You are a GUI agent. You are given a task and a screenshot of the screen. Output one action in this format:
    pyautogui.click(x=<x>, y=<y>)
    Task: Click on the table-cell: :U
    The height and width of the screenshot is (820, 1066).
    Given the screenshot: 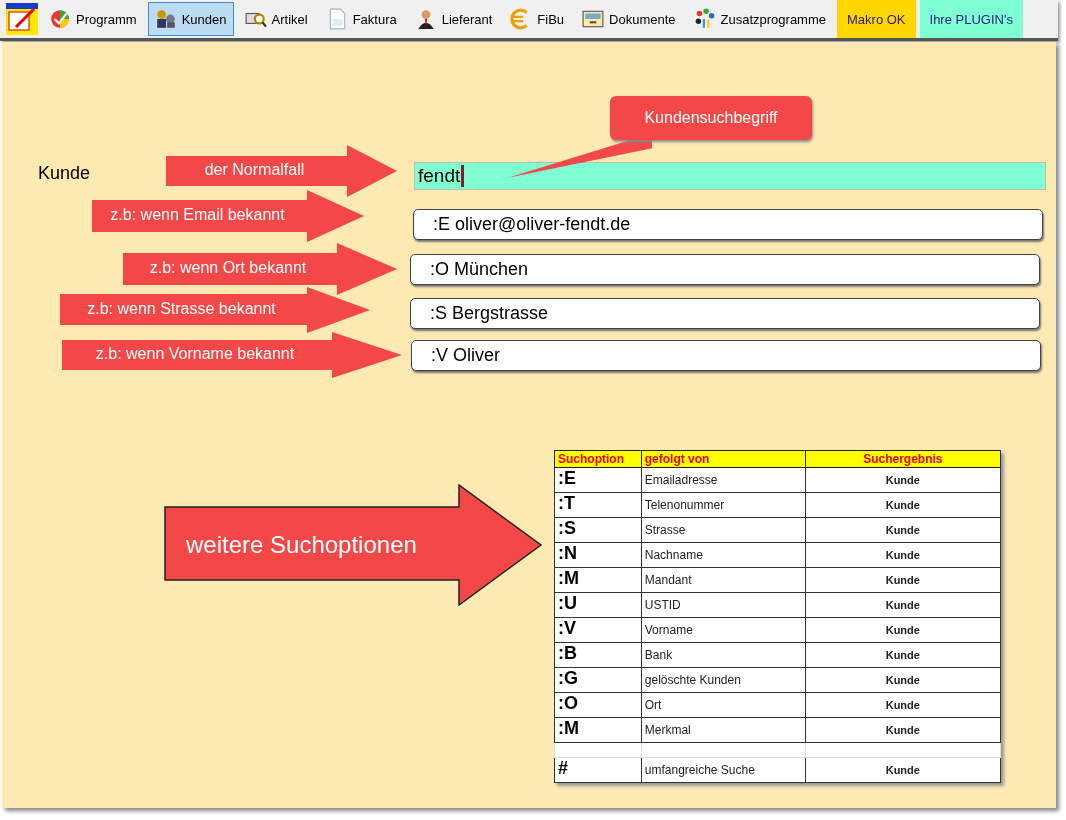 What is the action you would take?
    pyautogui.click(x=598, y=605)
    